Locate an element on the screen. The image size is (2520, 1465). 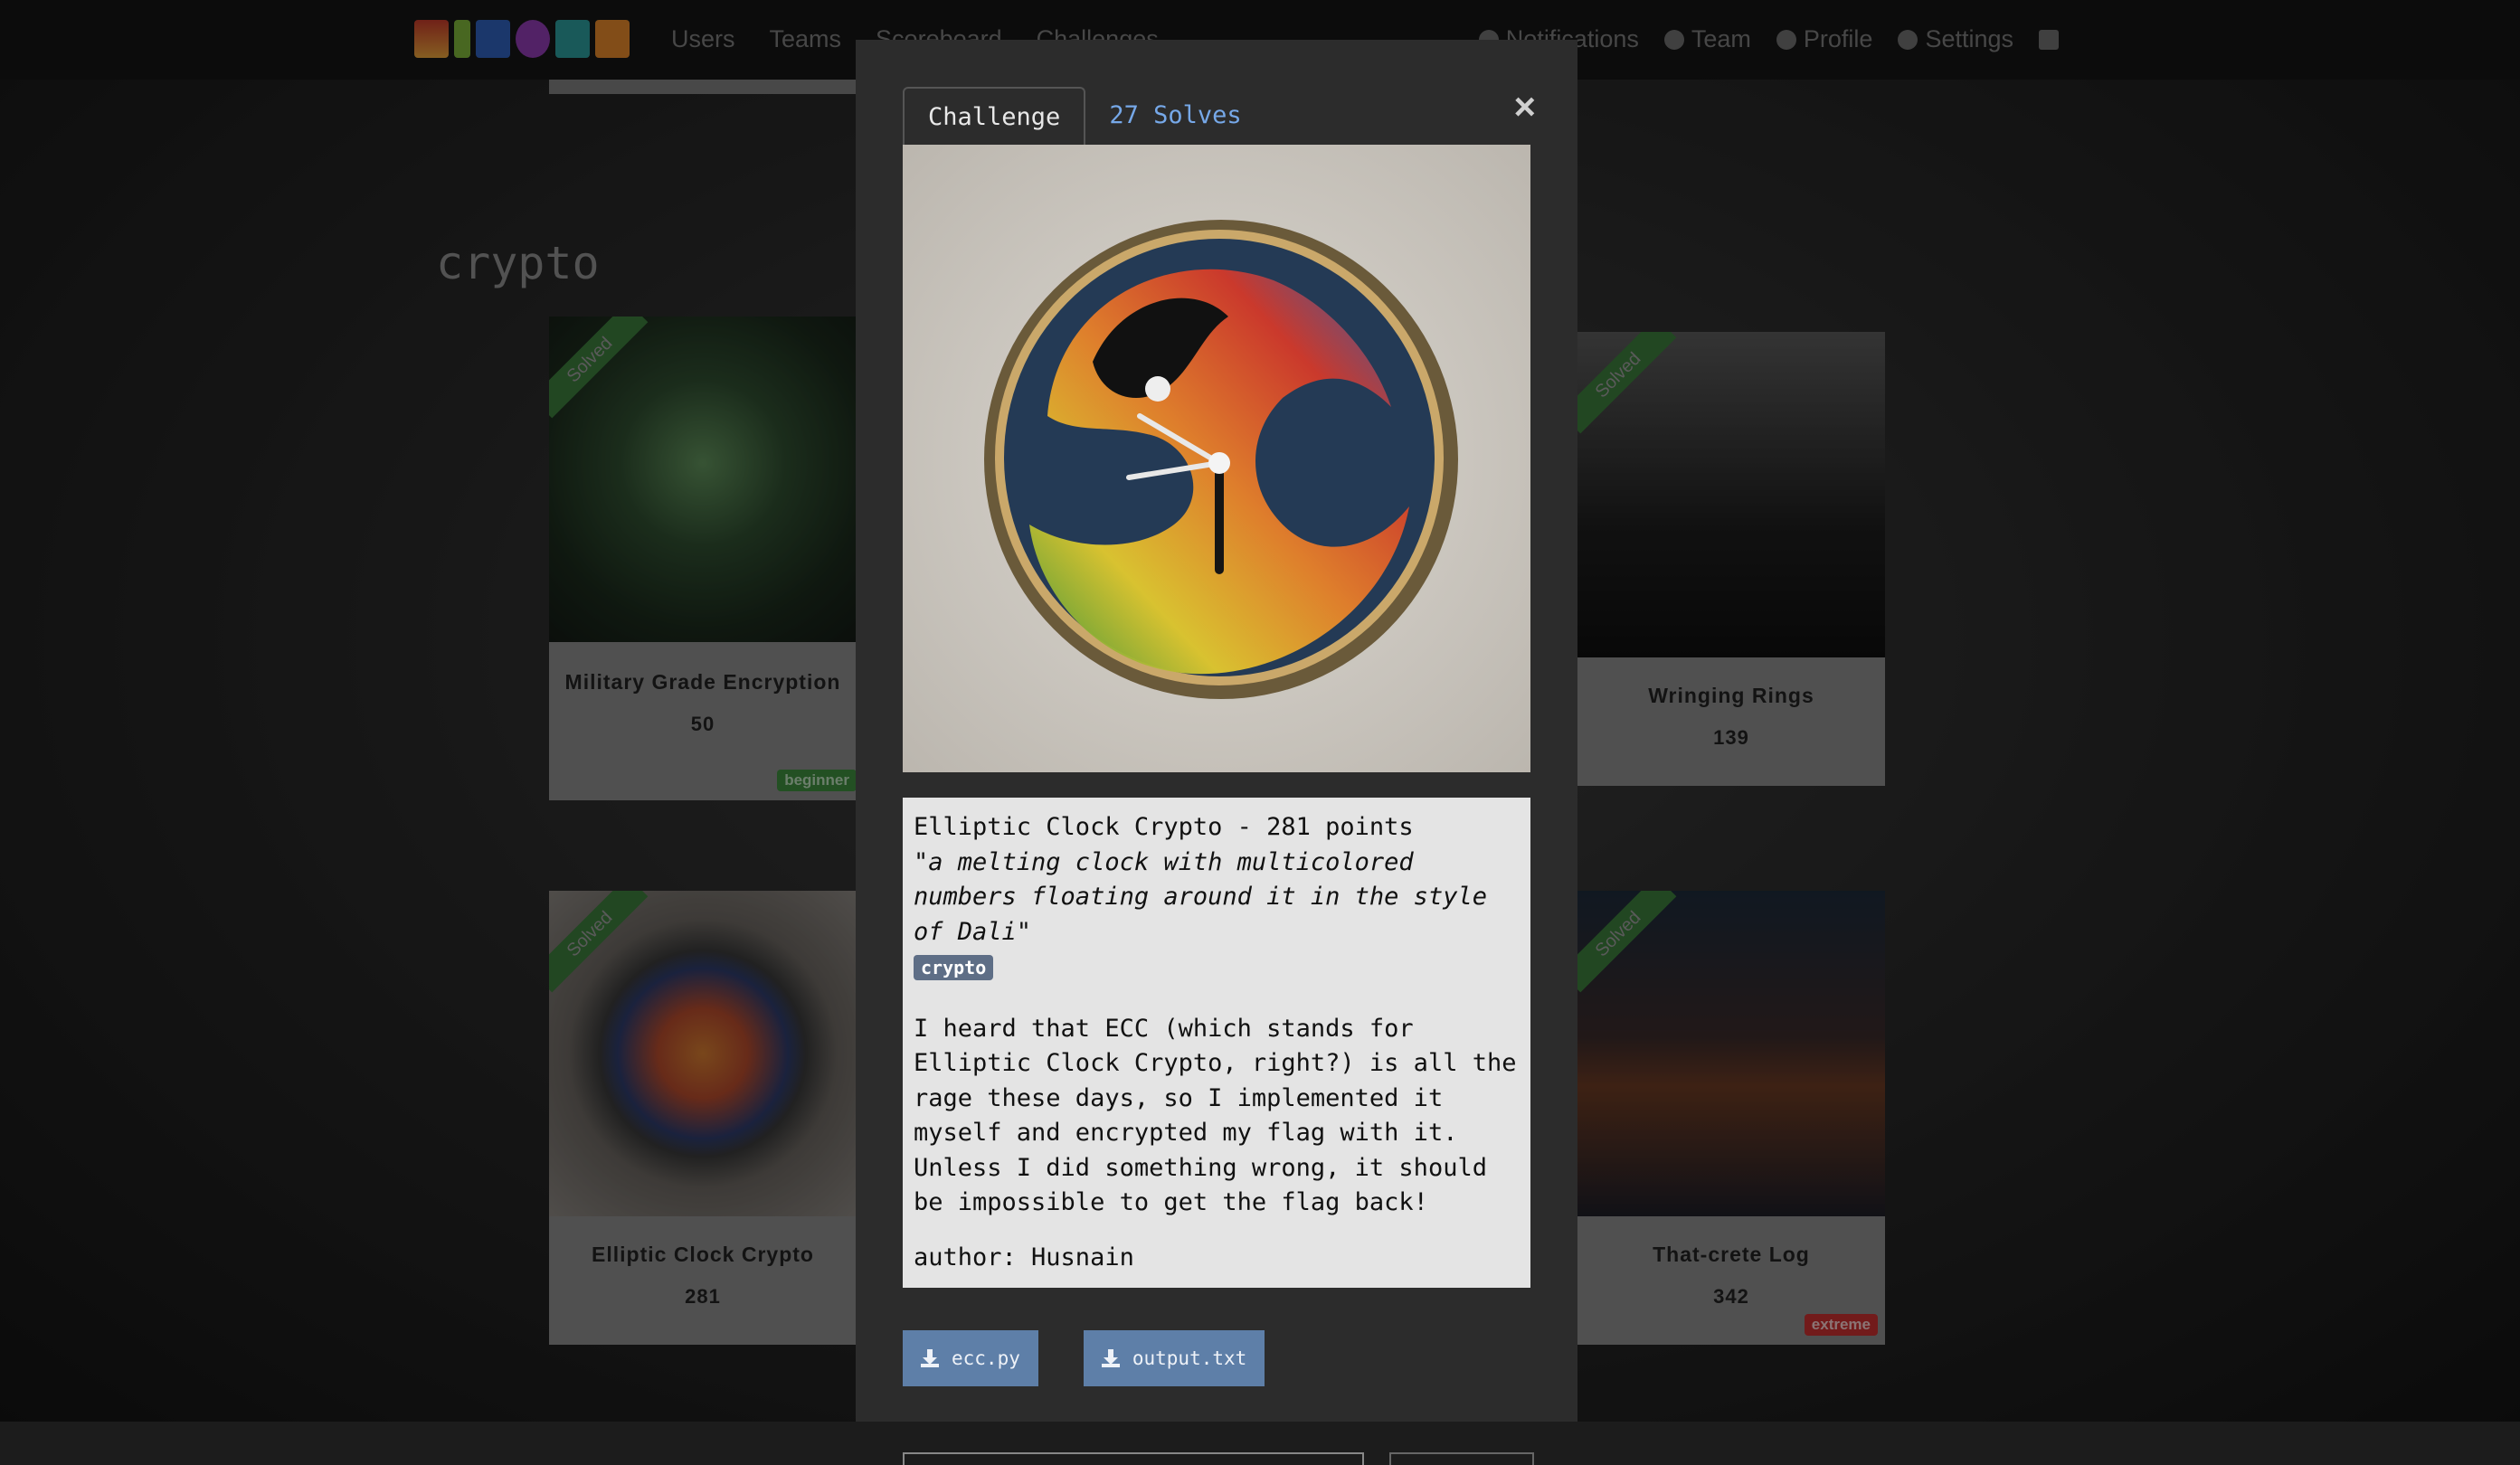
close-icon: × is located at coordinates (1524, 106).